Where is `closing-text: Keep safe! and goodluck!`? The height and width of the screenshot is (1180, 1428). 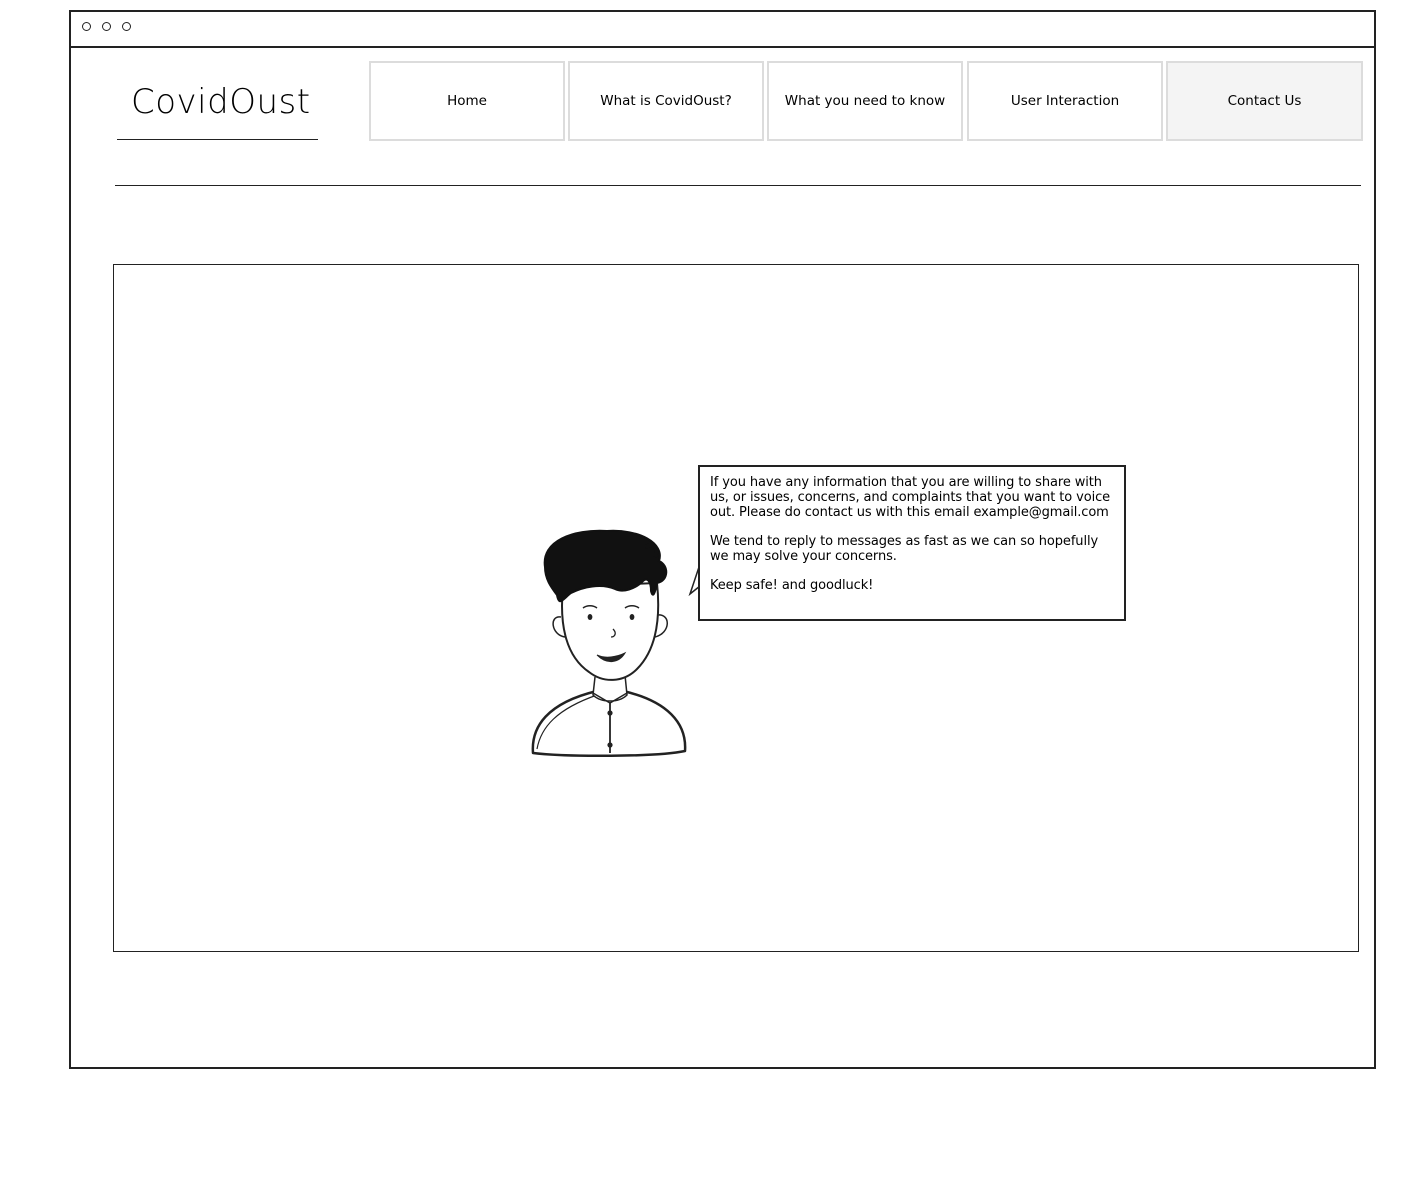 closing-text: Keep safe! and goodluck! is located at coordinates (792, 585).